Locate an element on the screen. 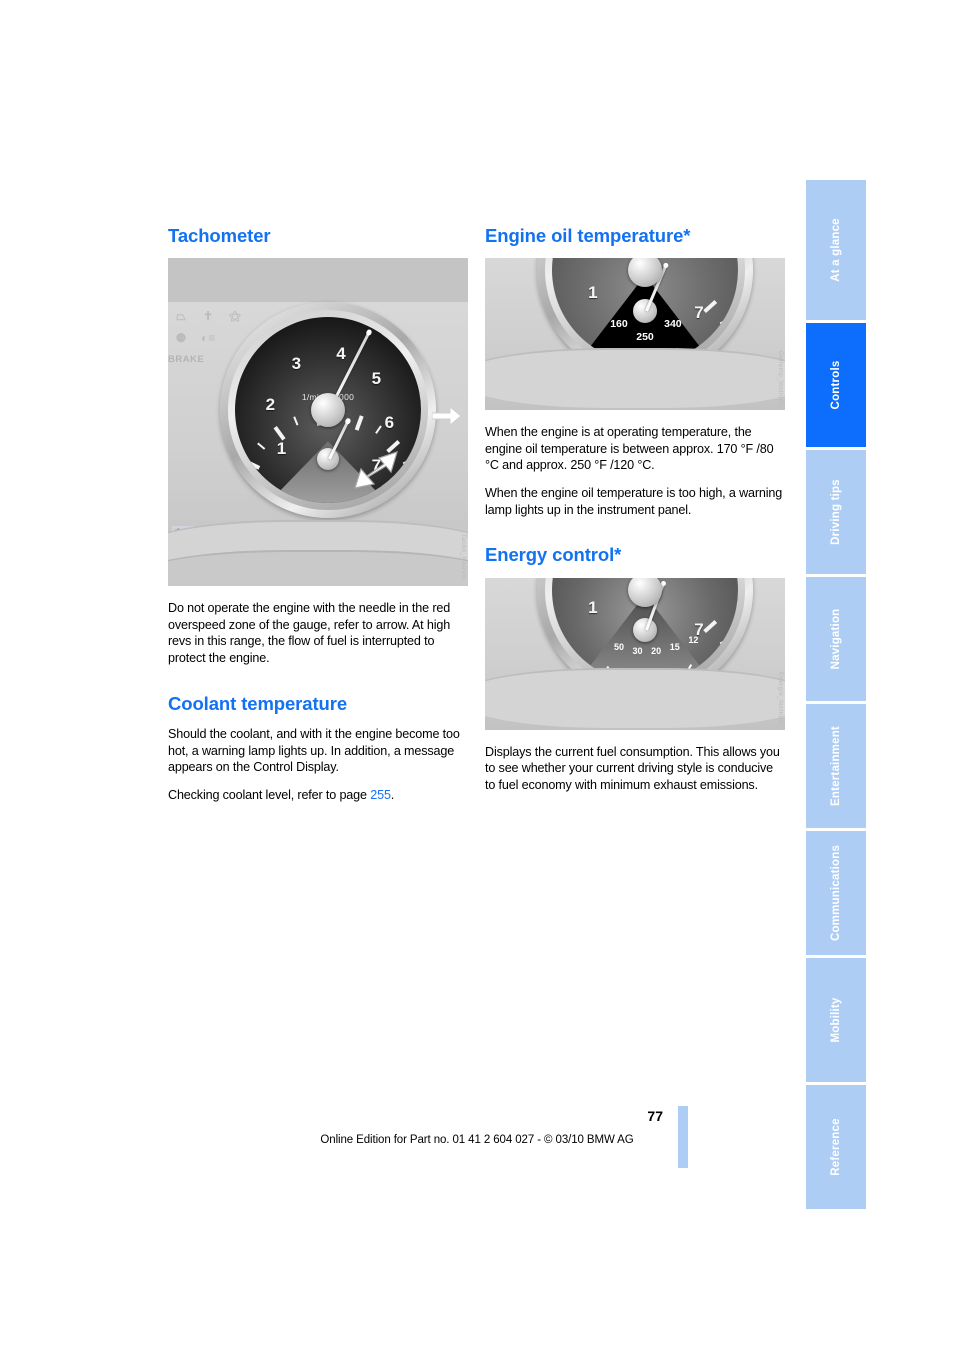 The height and width of the screenshot is (1350, 954). sidebar-tab-label: Mobility is located at coordinates (836, 1020).